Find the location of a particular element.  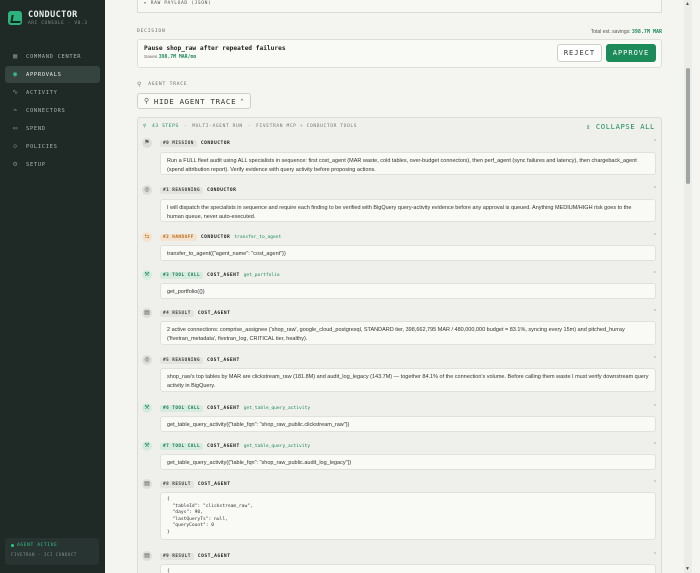

step-header: #1 REASONING CONDUCTOR is located at coordinates (198, 190).